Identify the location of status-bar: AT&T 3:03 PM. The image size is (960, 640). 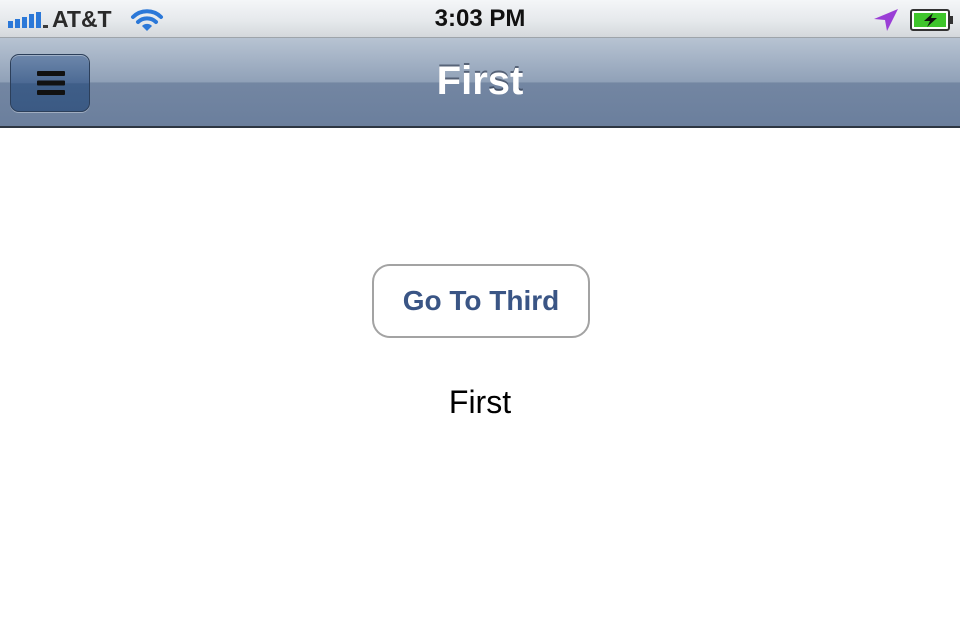
(480, 19).